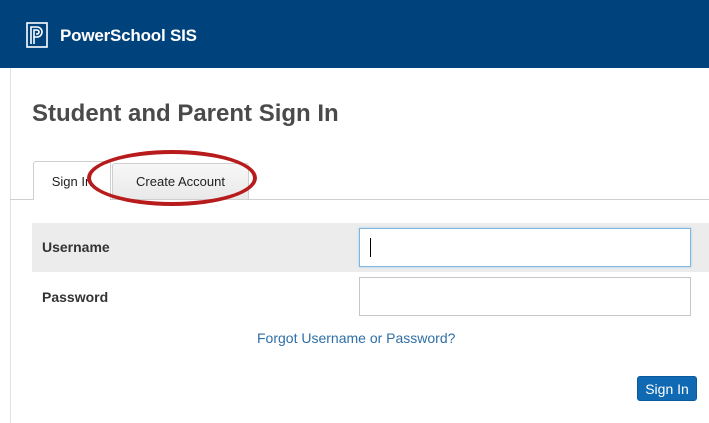 The height and width of the screenshot is (423, 709). What do you see at coordinates (525, 296) in the screenshot?
I see `password-input` at bounding box center [525, 296].